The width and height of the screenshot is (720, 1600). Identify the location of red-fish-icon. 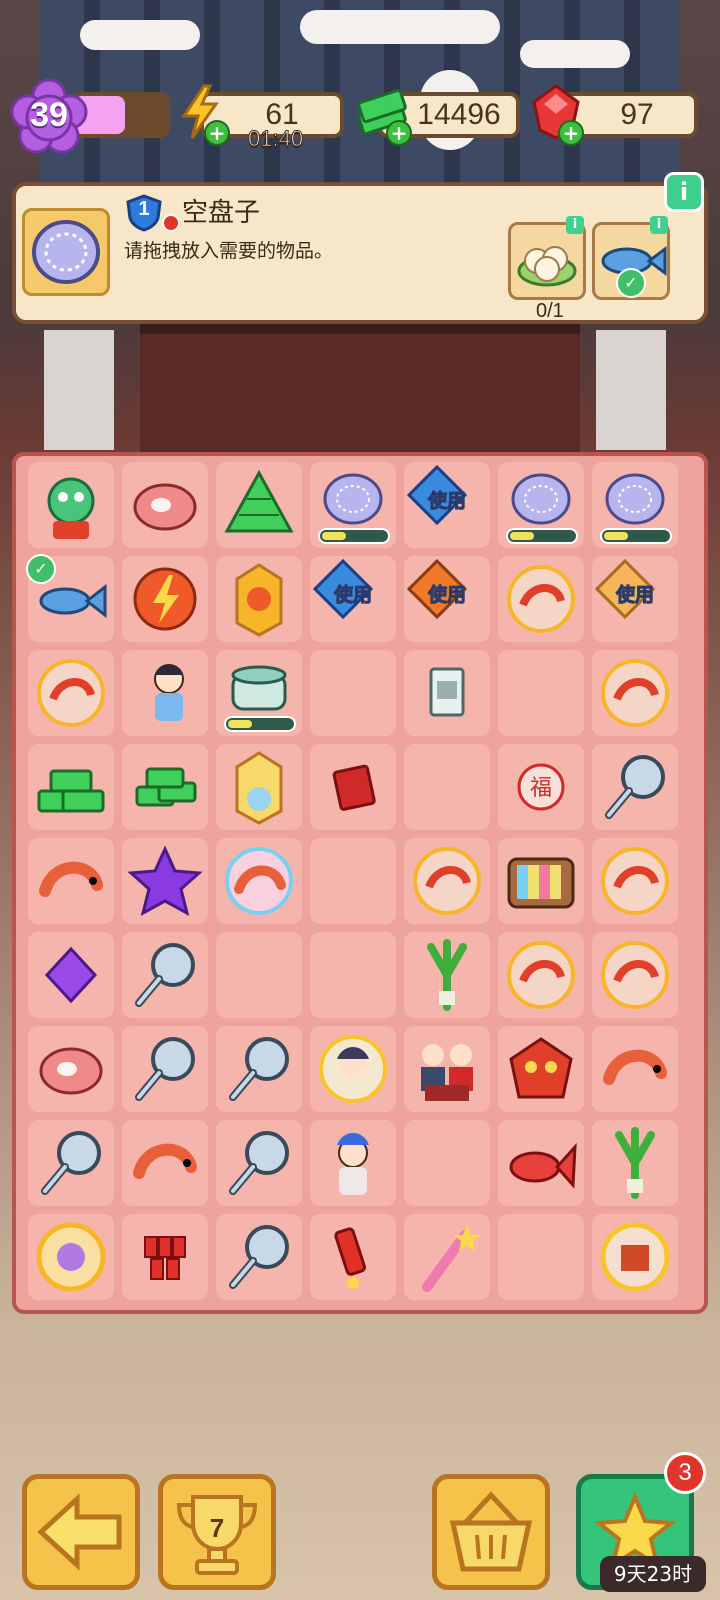
(543, 1165).